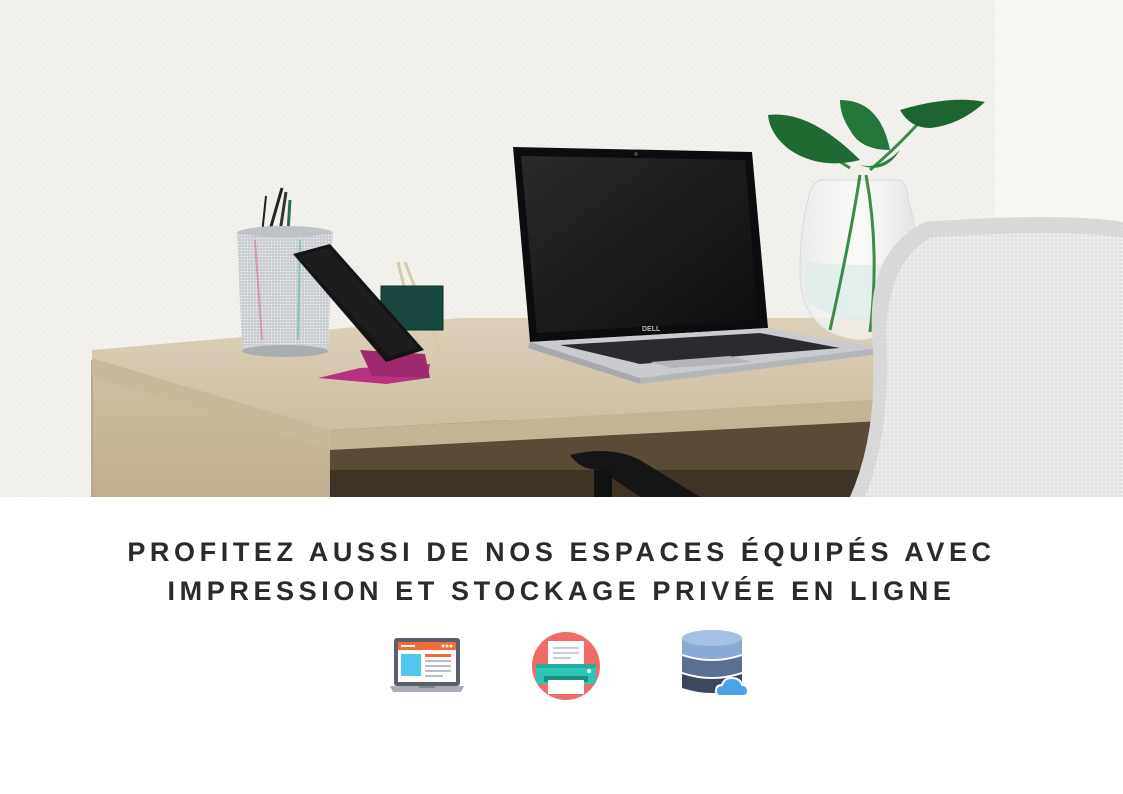  Describe the element at coordinates (568, 666) in the screenshot. I see `printer-icon` at that location.